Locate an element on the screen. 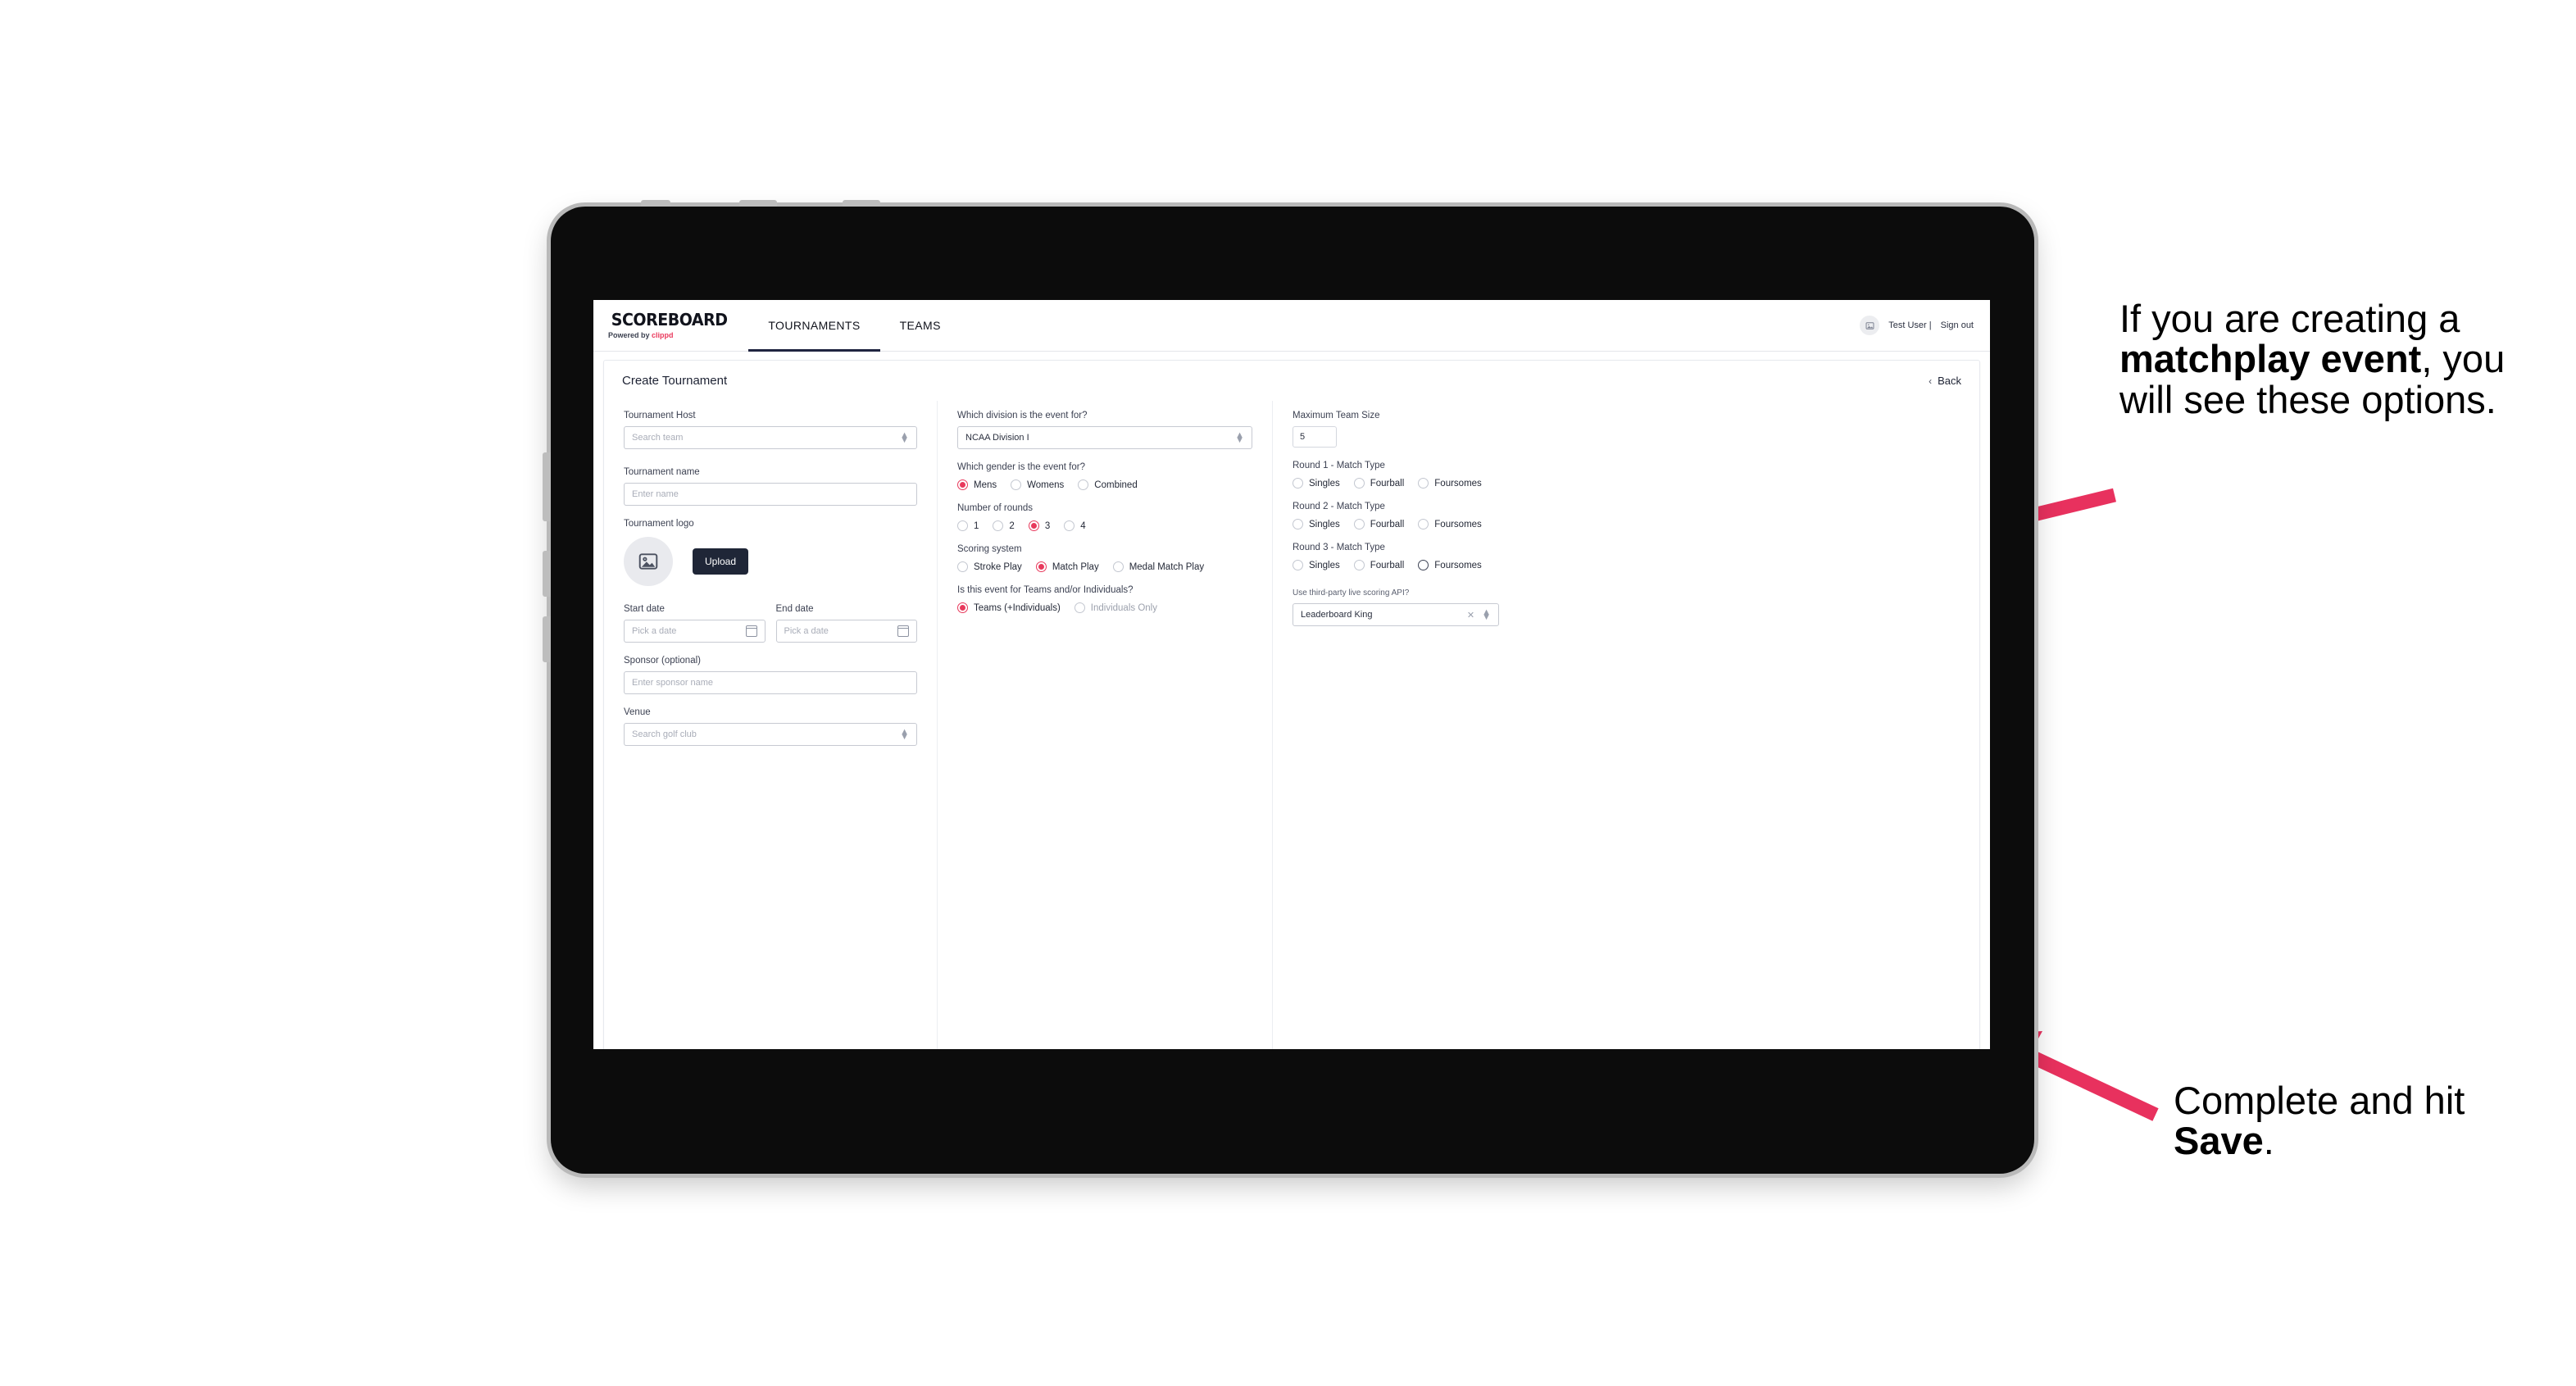 The image size is (2576, 1386). venue-select: Search golf club ▲ ▼ is located at coordinates (770, 734).